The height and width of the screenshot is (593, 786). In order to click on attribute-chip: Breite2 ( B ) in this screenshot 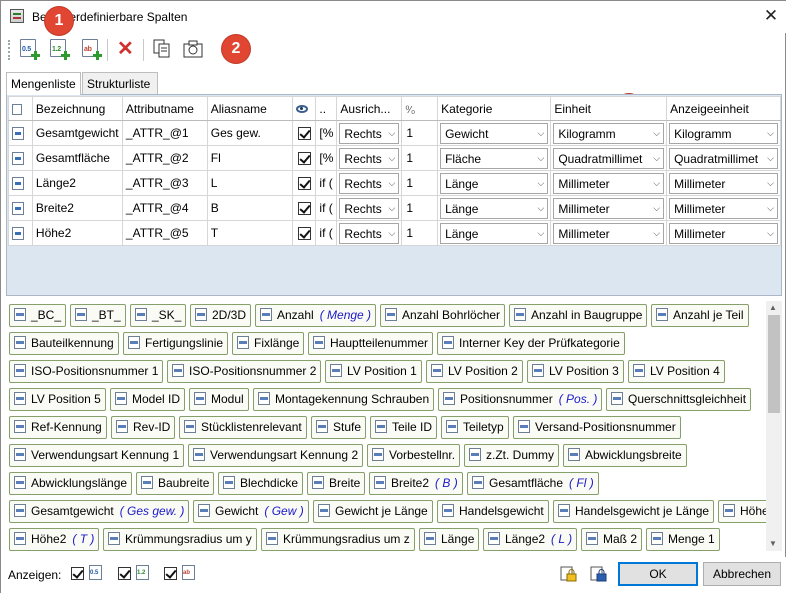, I will do `click(416, 483)`.